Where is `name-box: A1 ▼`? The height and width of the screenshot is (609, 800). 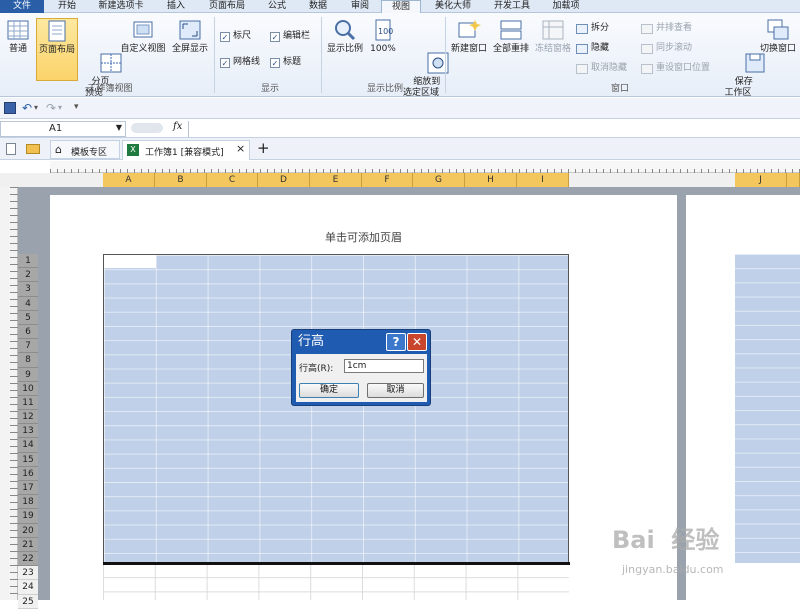
name-box: A1 ▼ is located at coordinates (63, 129).